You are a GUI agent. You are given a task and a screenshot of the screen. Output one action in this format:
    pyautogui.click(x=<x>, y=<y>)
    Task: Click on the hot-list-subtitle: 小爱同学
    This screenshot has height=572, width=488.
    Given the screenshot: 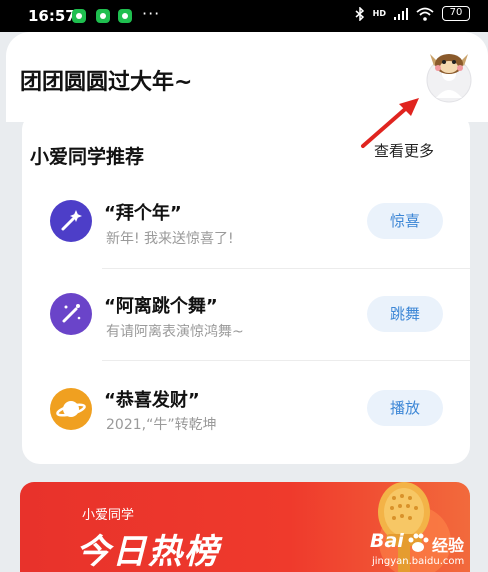 What is the action you would take?
    pyautogui.click(x=108, y=515)
    